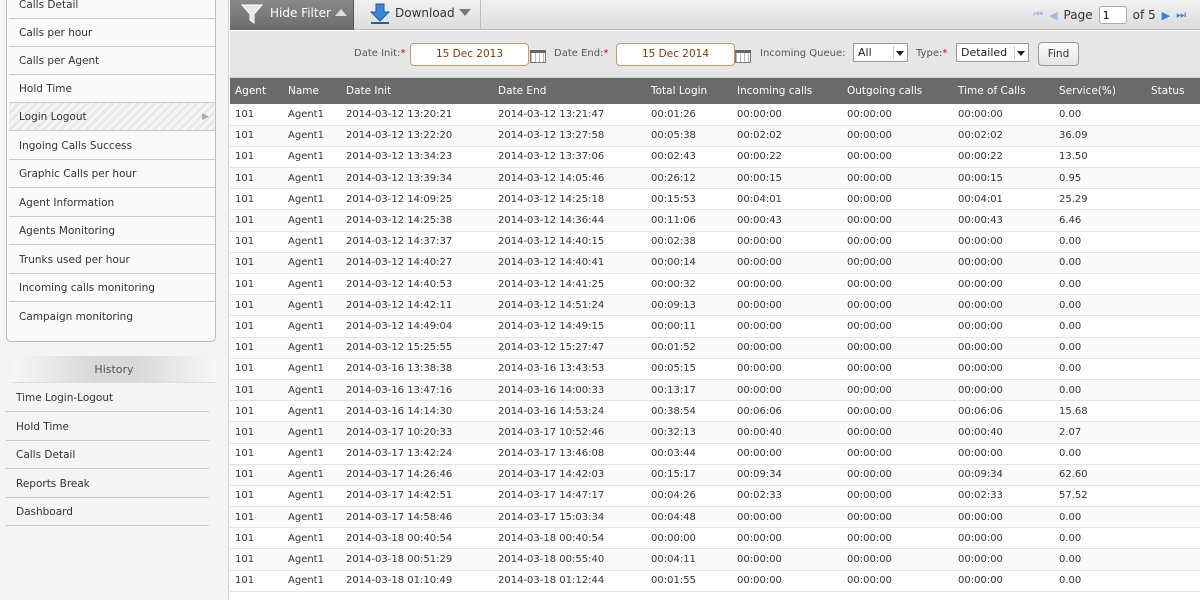 Image resolution: width=1200 pixels, height=600 pixels. Describe the element at coordinates (312, 91) in the screenshot. I see `column-header-name: Name` at that location.